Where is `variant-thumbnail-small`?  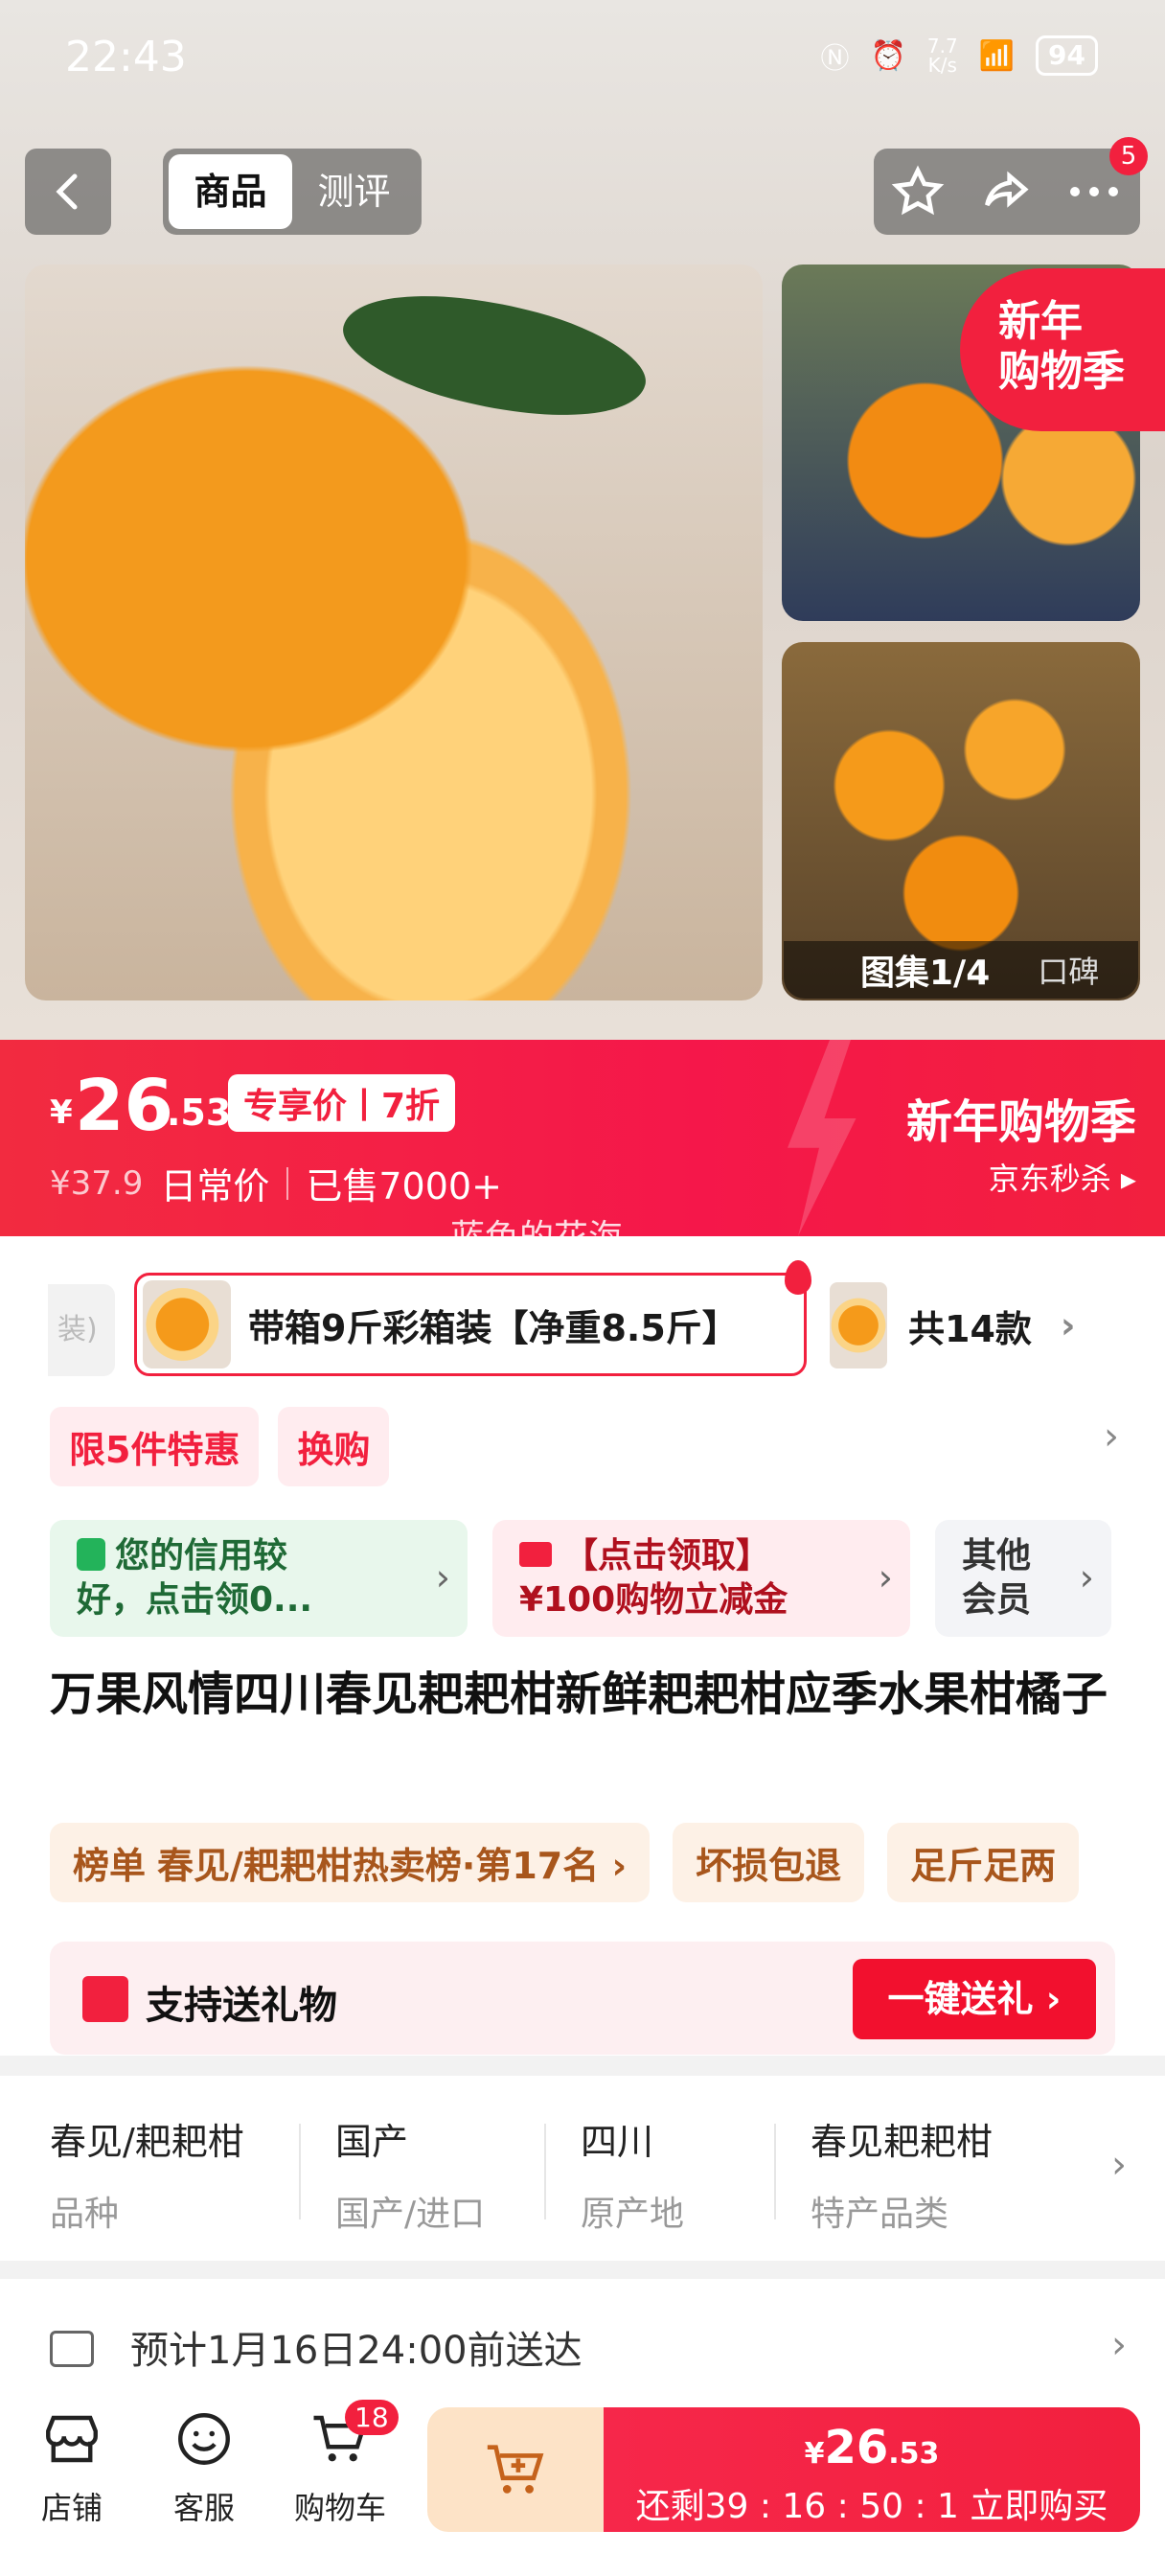 variant-thumbnail-small is located at coordinates (859, 1325).